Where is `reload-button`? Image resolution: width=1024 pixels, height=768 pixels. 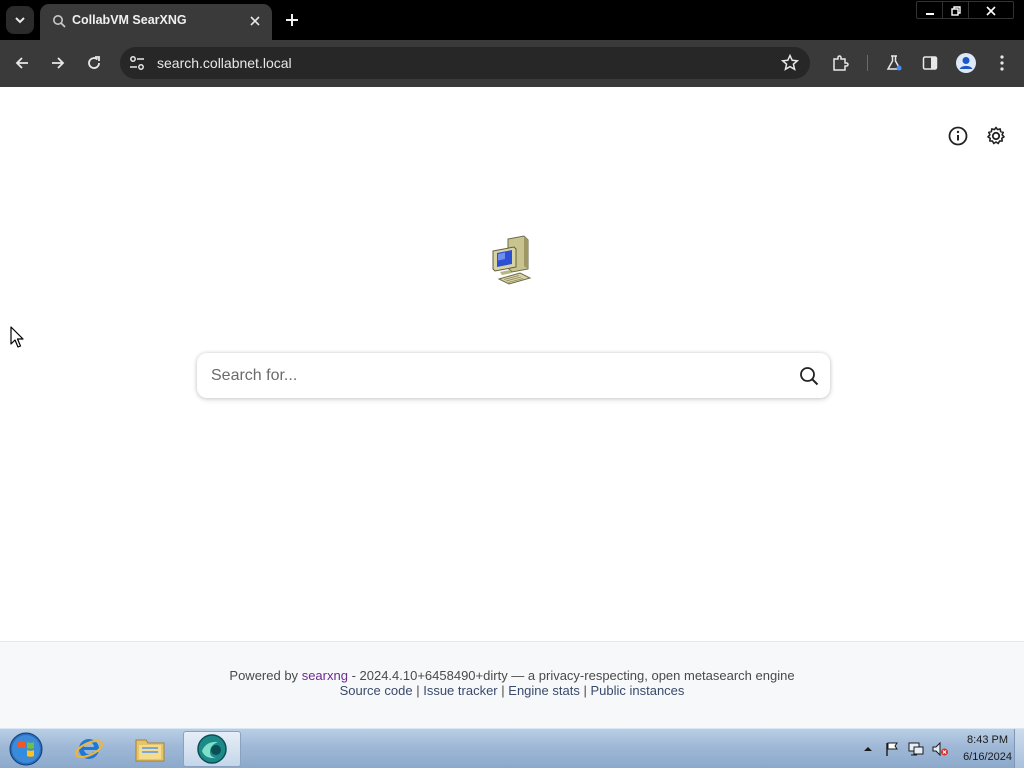 reload-button is located at coordinates (94, 63).